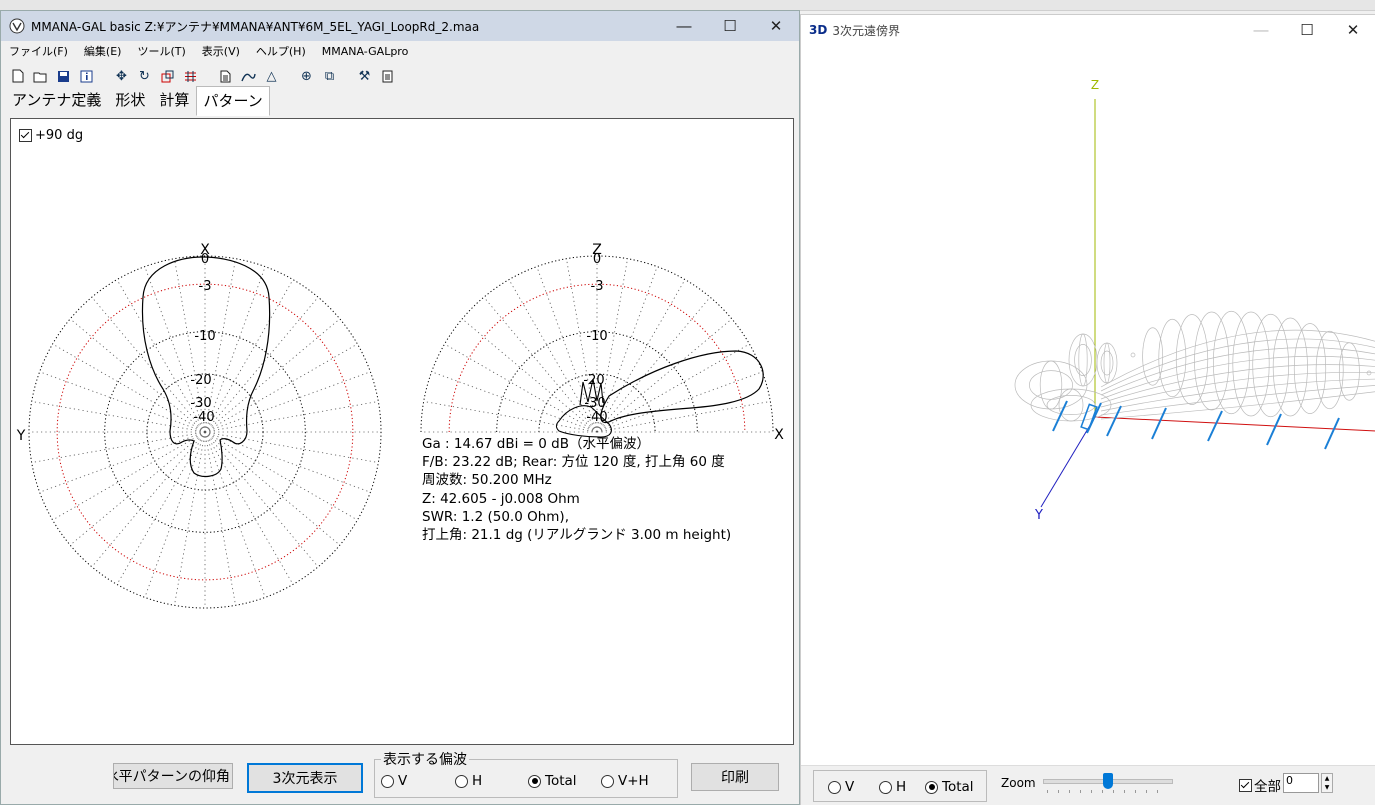 The image size is (1375, 805). I want to click on radio-v: V, so click(394, 781).